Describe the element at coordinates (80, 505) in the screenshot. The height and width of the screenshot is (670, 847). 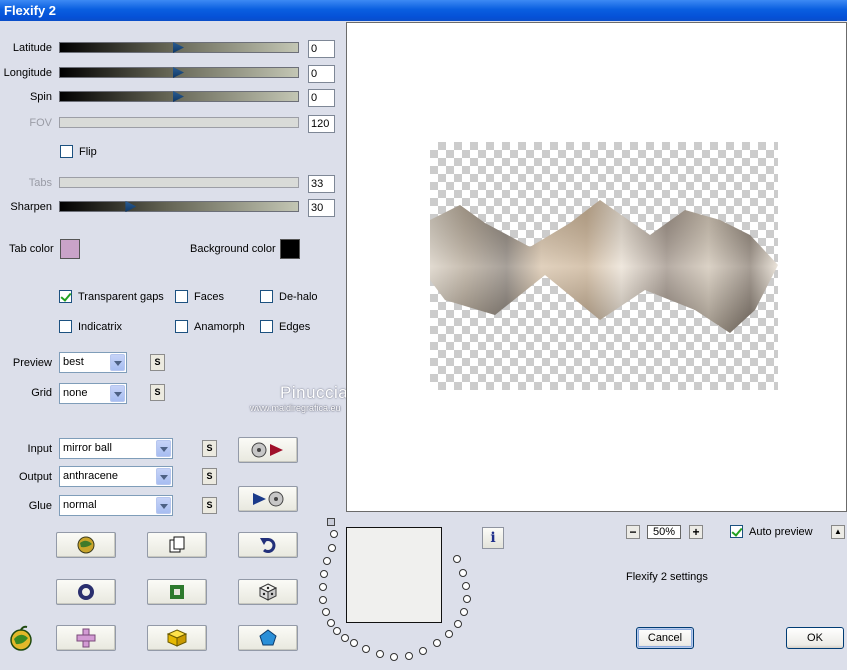
I see `glue-value: normal` at that location.